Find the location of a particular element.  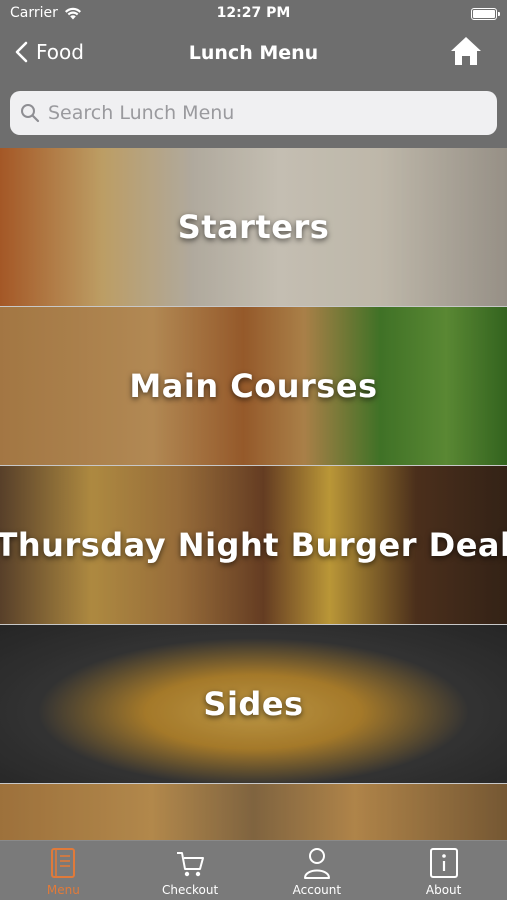

tab-bar: Menu Checkout Account About is located at coordinates (253, 870).